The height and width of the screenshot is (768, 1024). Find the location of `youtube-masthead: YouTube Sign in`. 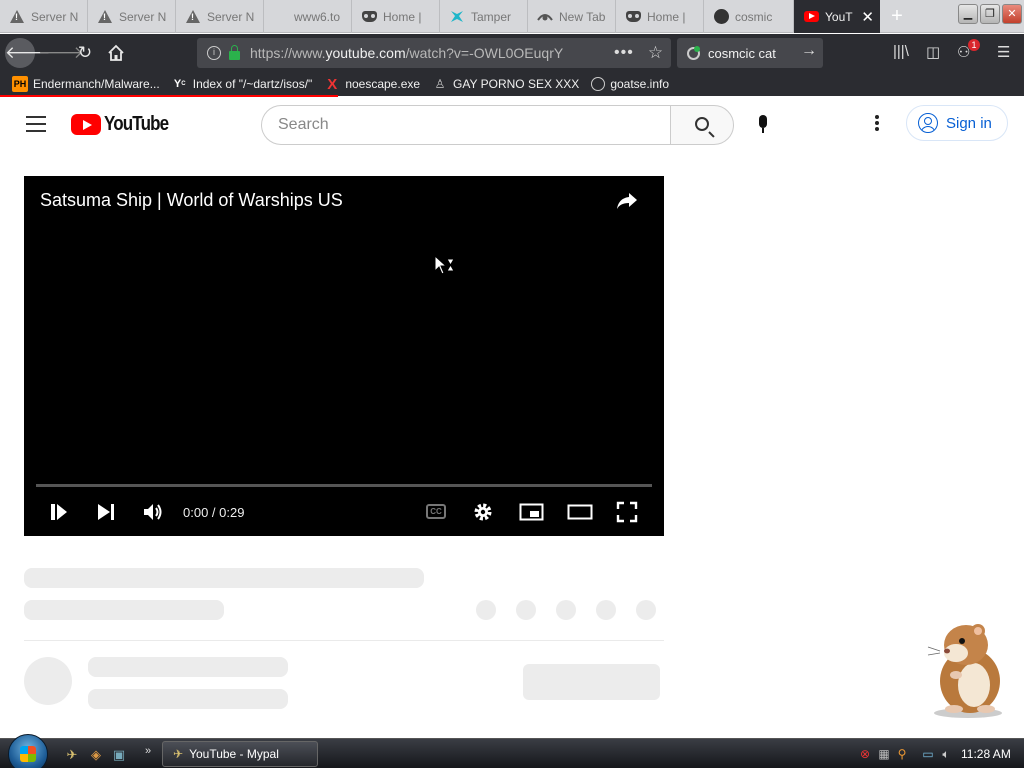

youtube-masthead: YouTube Sign in is located at coordinates (512, 125).